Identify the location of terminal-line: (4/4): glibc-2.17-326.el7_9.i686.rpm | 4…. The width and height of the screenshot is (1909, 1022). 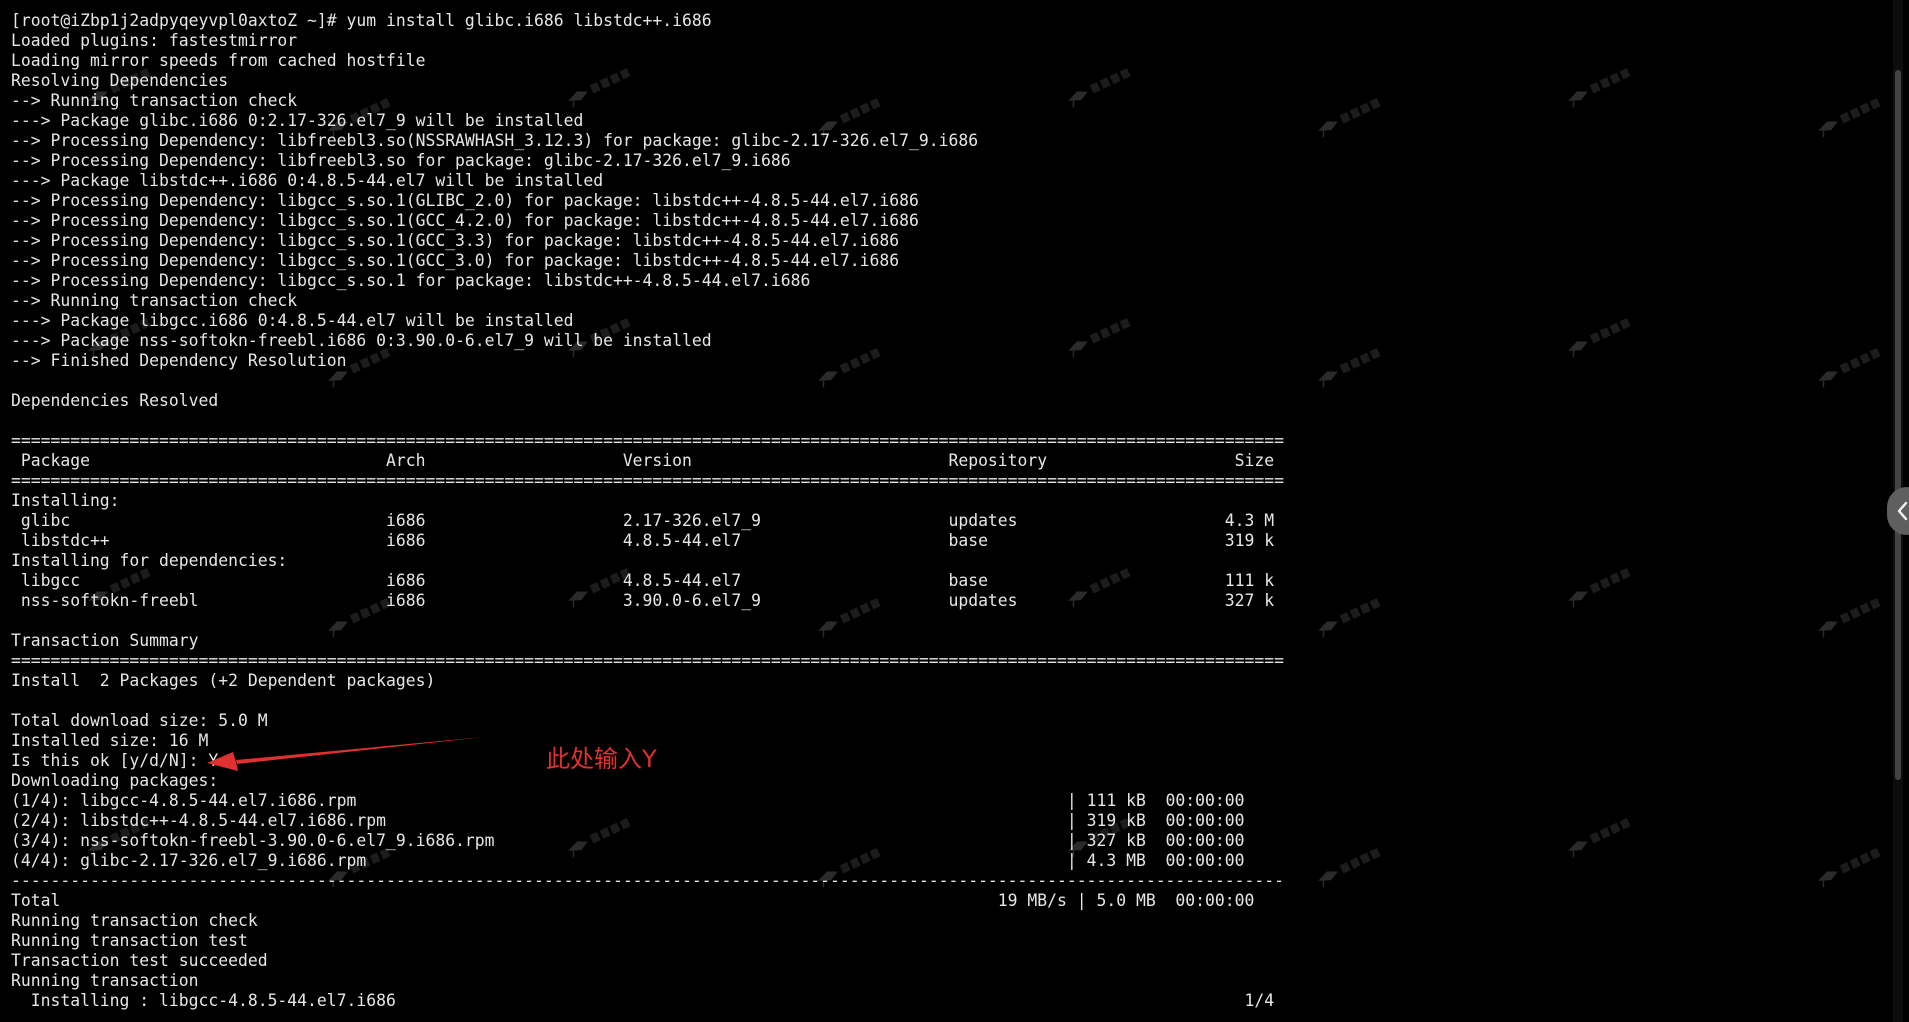
(628, 860).